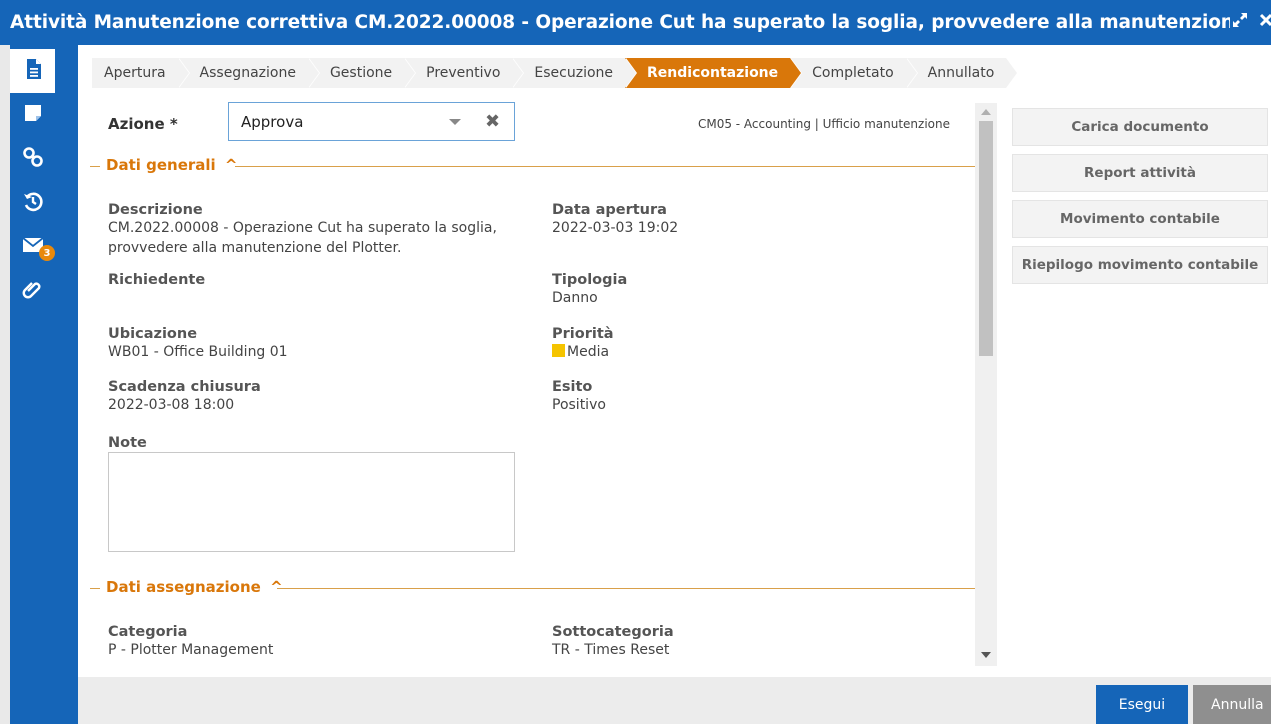 This screenshot has width=1271, height=724. What do you see at coordinates (362, 73) in the screenshot?
I see `step-gestione: Gestione` at bounding box center [362, 73].